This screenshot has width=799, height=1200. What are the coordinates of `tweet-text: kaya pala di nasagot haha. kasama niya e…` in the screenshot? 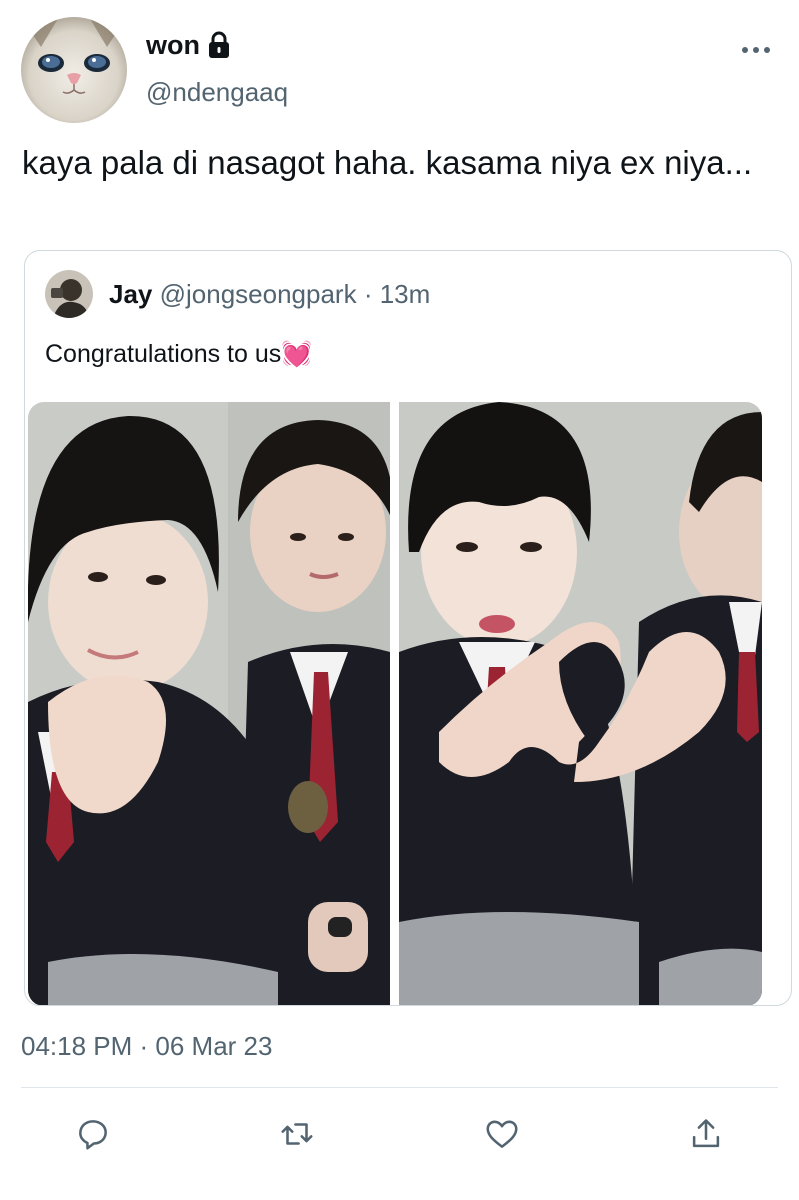 It's located at (387, 162).